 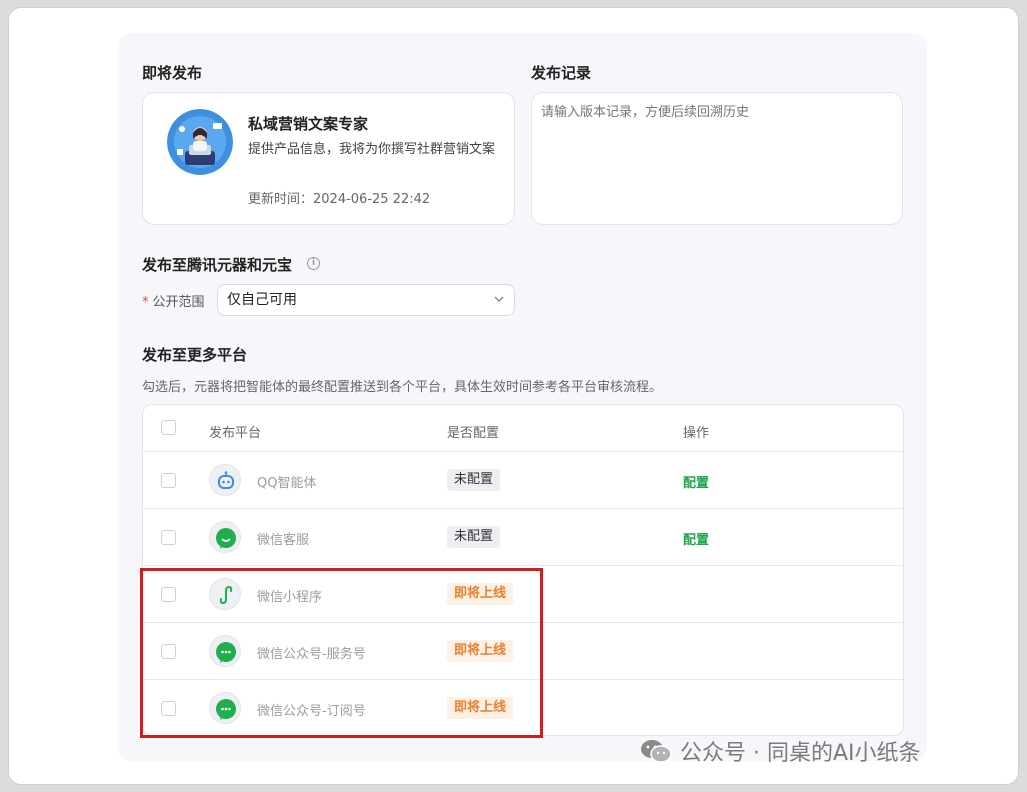 What do you see at coordinates (717, 158) in the screenshot?
I see `version-record-input` at bounding box center [717, 158].